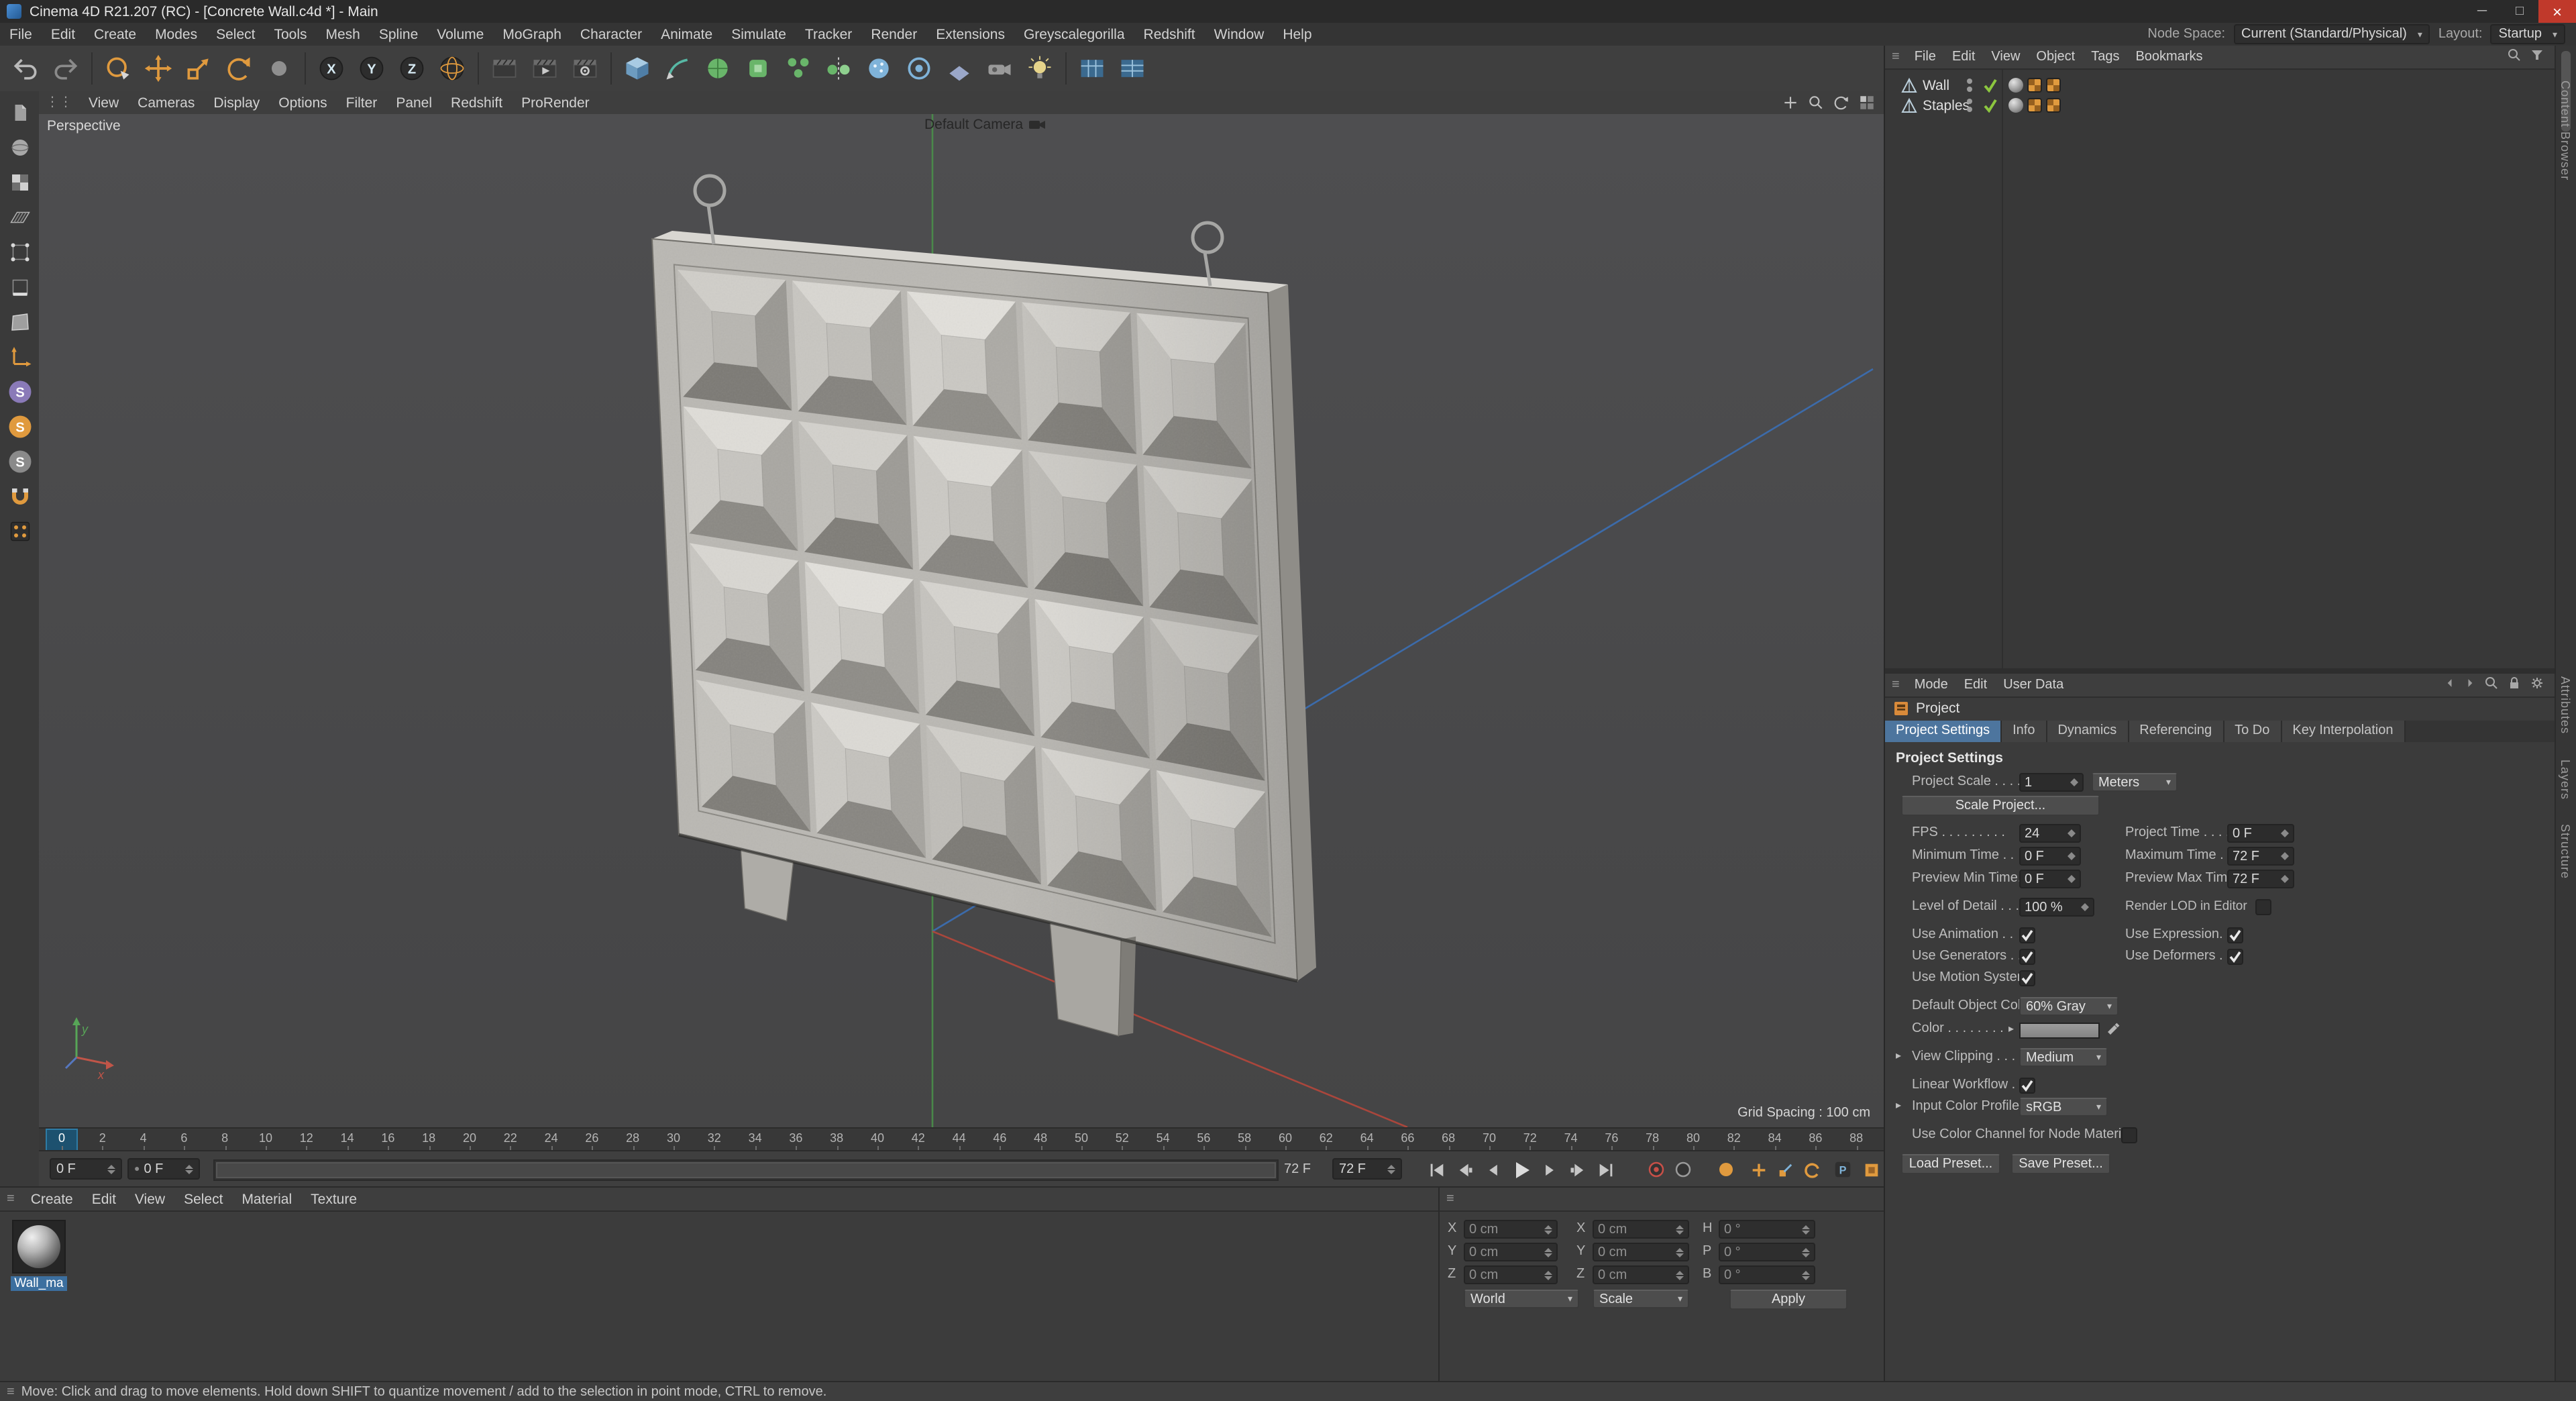 This screenshot has height=1401, width=2576. Describe the element at coordinates (2537, 57) in the screenshot. I see `filter-icon` at that location.